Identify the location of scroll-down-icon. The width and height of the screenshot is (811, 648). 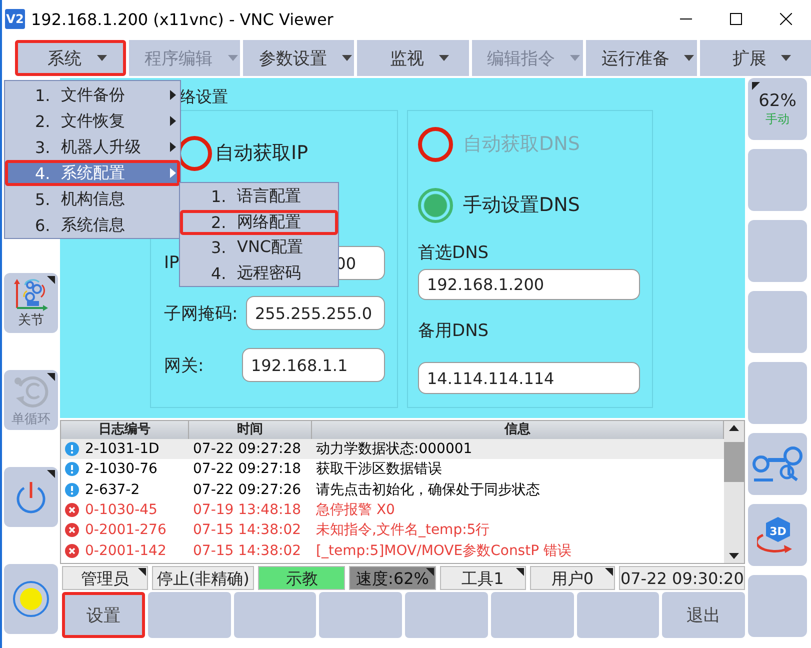
(734, 556).